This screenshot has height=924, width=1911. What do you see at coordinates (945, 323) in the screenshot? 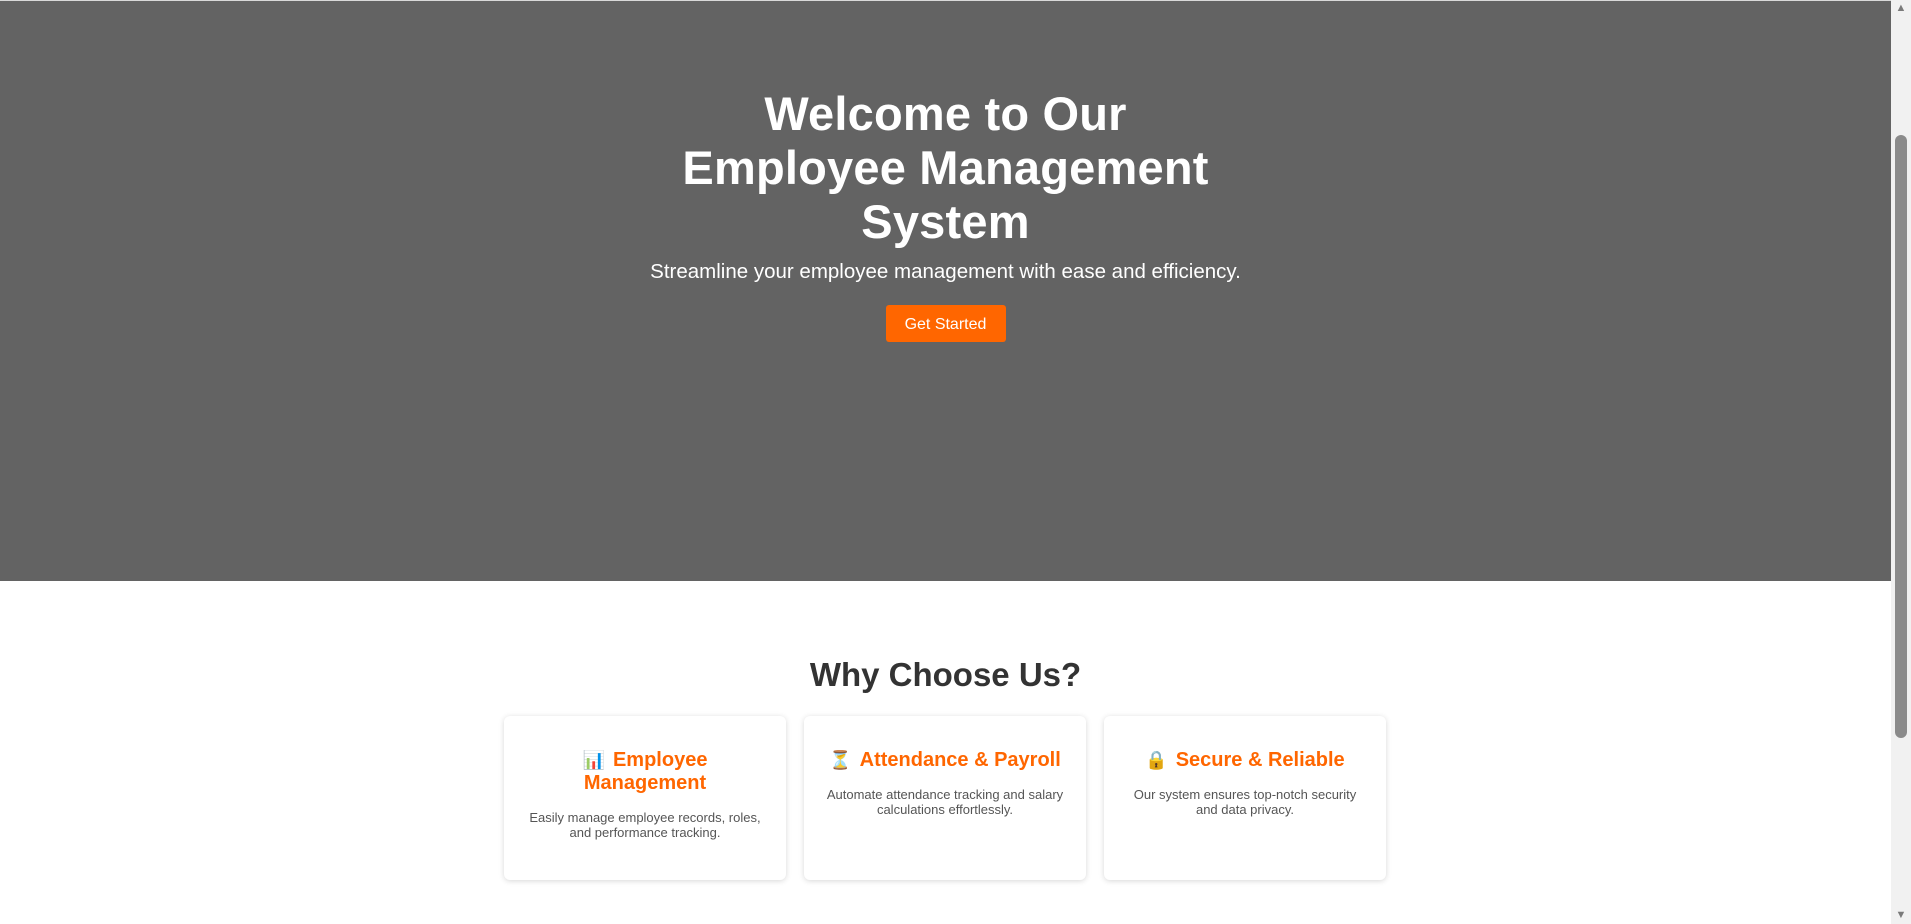
I see `get-started-button: Get Started` at bounding box center [945, 323].